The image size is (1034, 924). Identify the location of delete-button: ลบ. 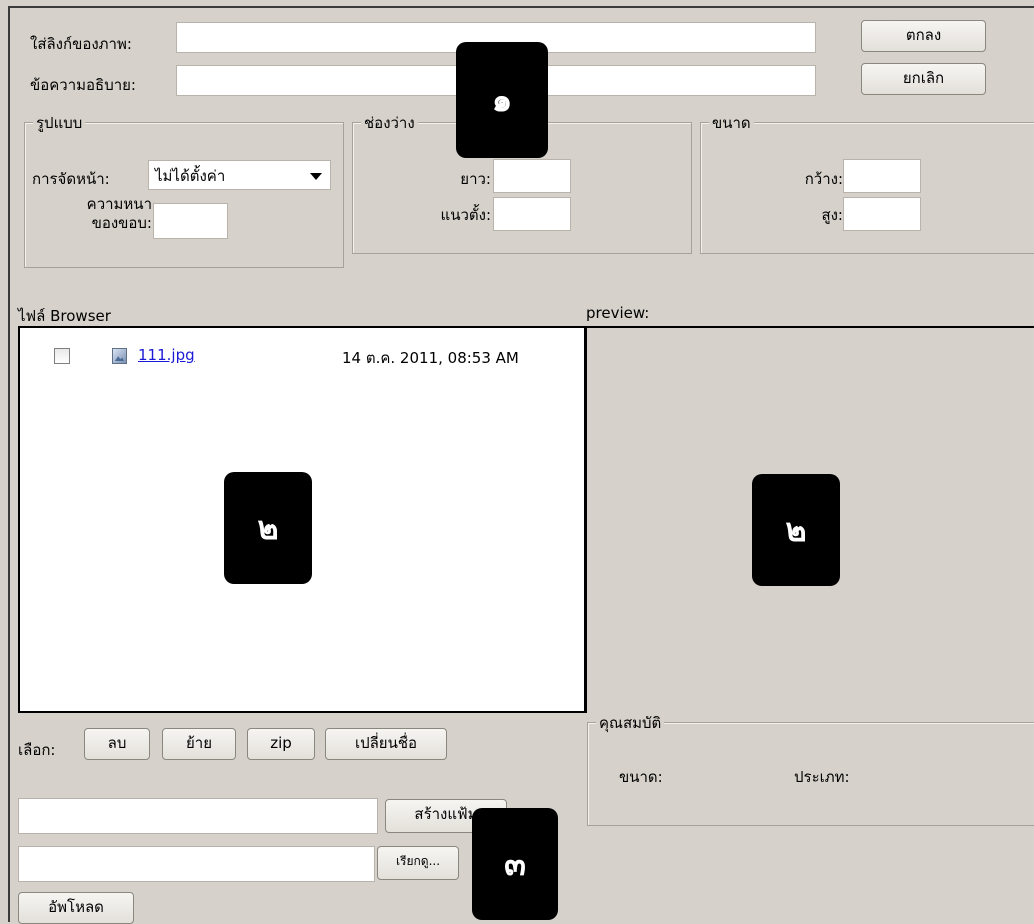
(117, 744).